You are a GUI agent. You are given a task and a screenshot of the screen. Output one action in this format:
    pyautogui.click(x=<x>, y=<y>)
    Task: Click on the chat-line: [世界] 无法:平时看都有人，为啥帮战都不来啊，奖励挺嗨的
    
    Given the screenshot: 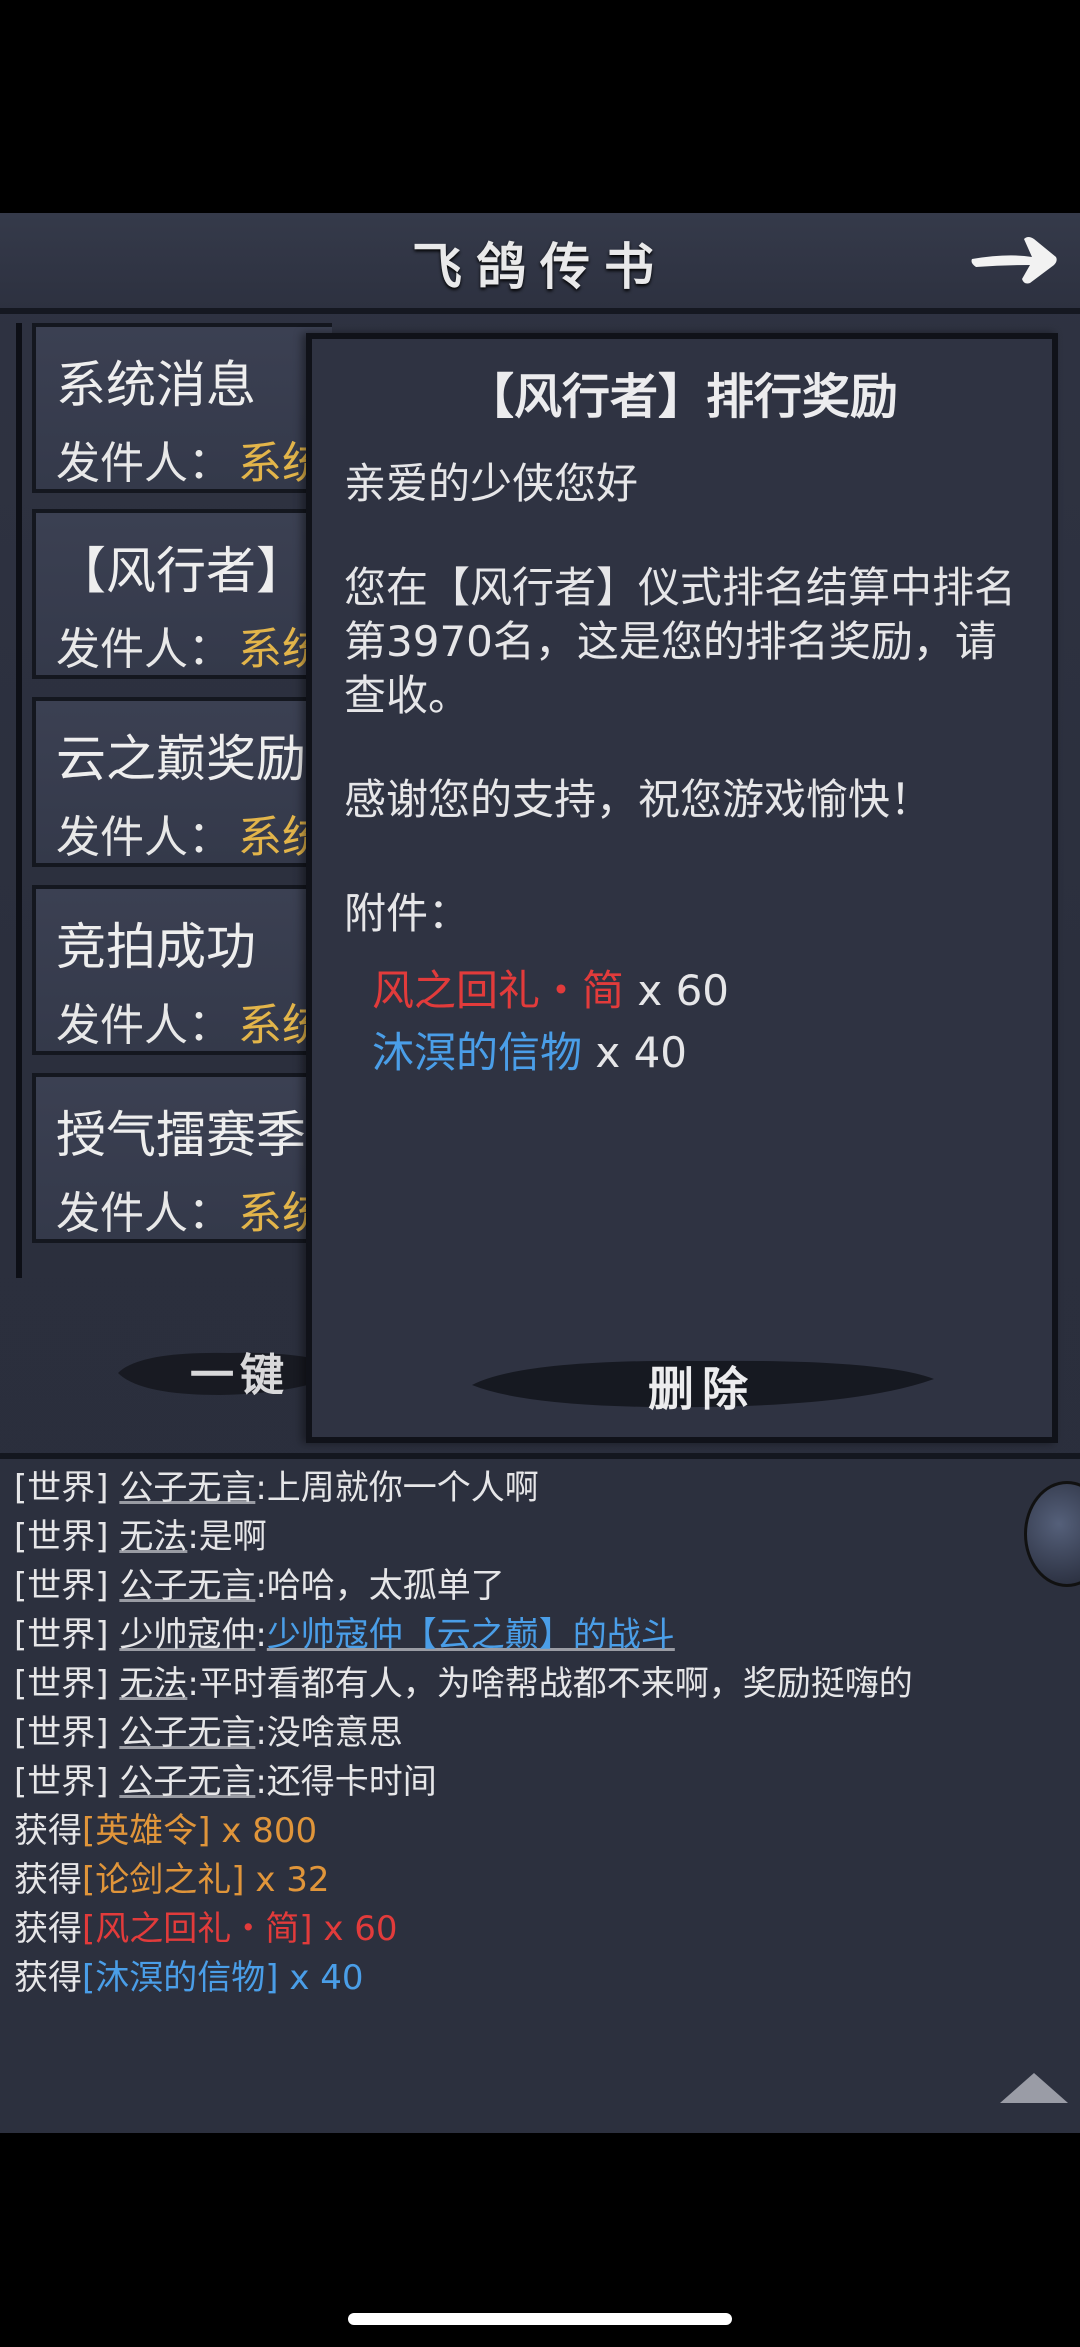 What is the action you would take?
    pyautogui.click(x=463, y=1684)
    